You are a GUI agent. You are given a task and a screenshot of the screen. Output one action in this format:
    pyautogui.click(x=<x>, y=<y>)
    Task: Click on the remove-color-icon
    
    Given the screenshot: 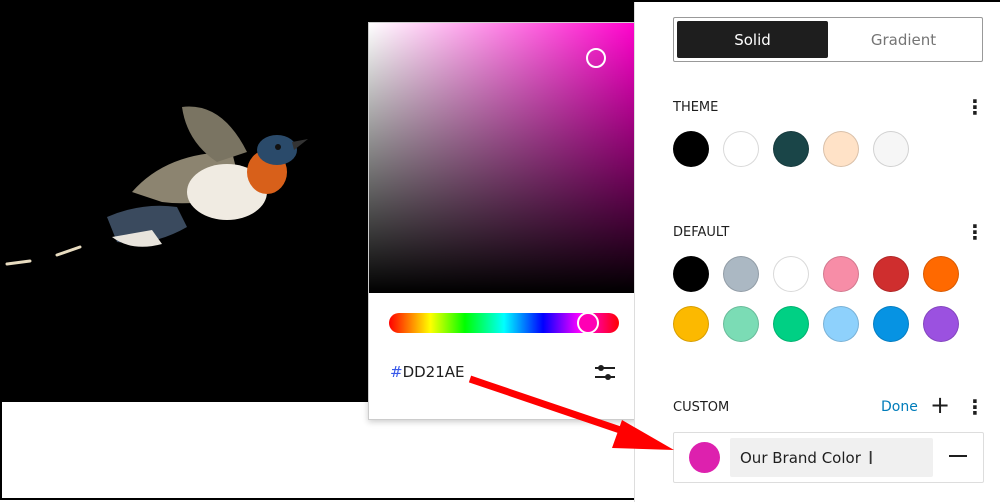 What is the action you would take?
    pyautogui.click(x=958, y=456)
    